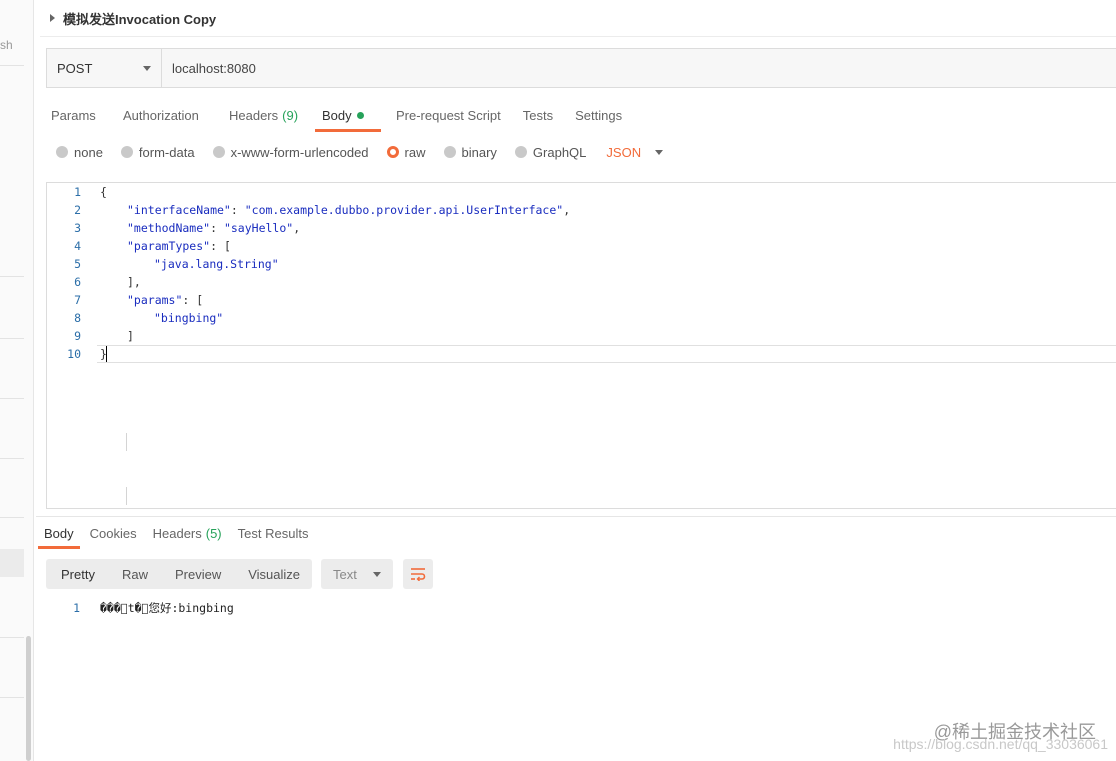 This screenshot has width=1116, height=761. What do you see at coordinates (179, 246) in the screenshot?
I see `code-text: "paramTypes": [` at bounding box center [179, 246].